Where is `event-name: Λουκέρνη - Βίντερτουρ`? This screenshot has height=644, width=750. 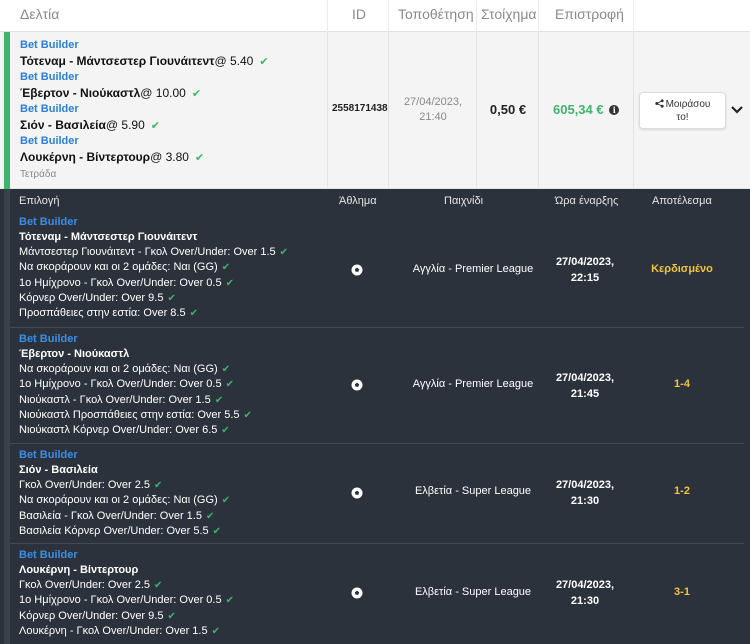 event-name: Λουκέρνη - Βίντερτουρ is located at coordinates (79, 570).